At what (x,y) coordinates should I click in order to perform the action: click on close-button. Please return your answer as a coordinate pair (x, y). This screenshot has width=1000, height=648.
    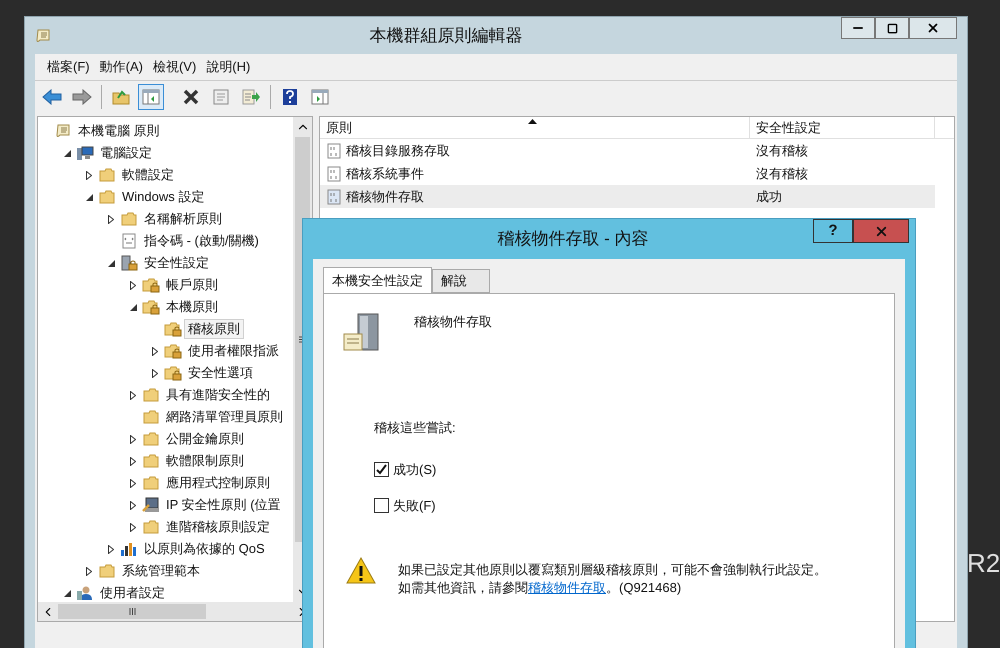
    Looking at the image, I should click on (933, 28).